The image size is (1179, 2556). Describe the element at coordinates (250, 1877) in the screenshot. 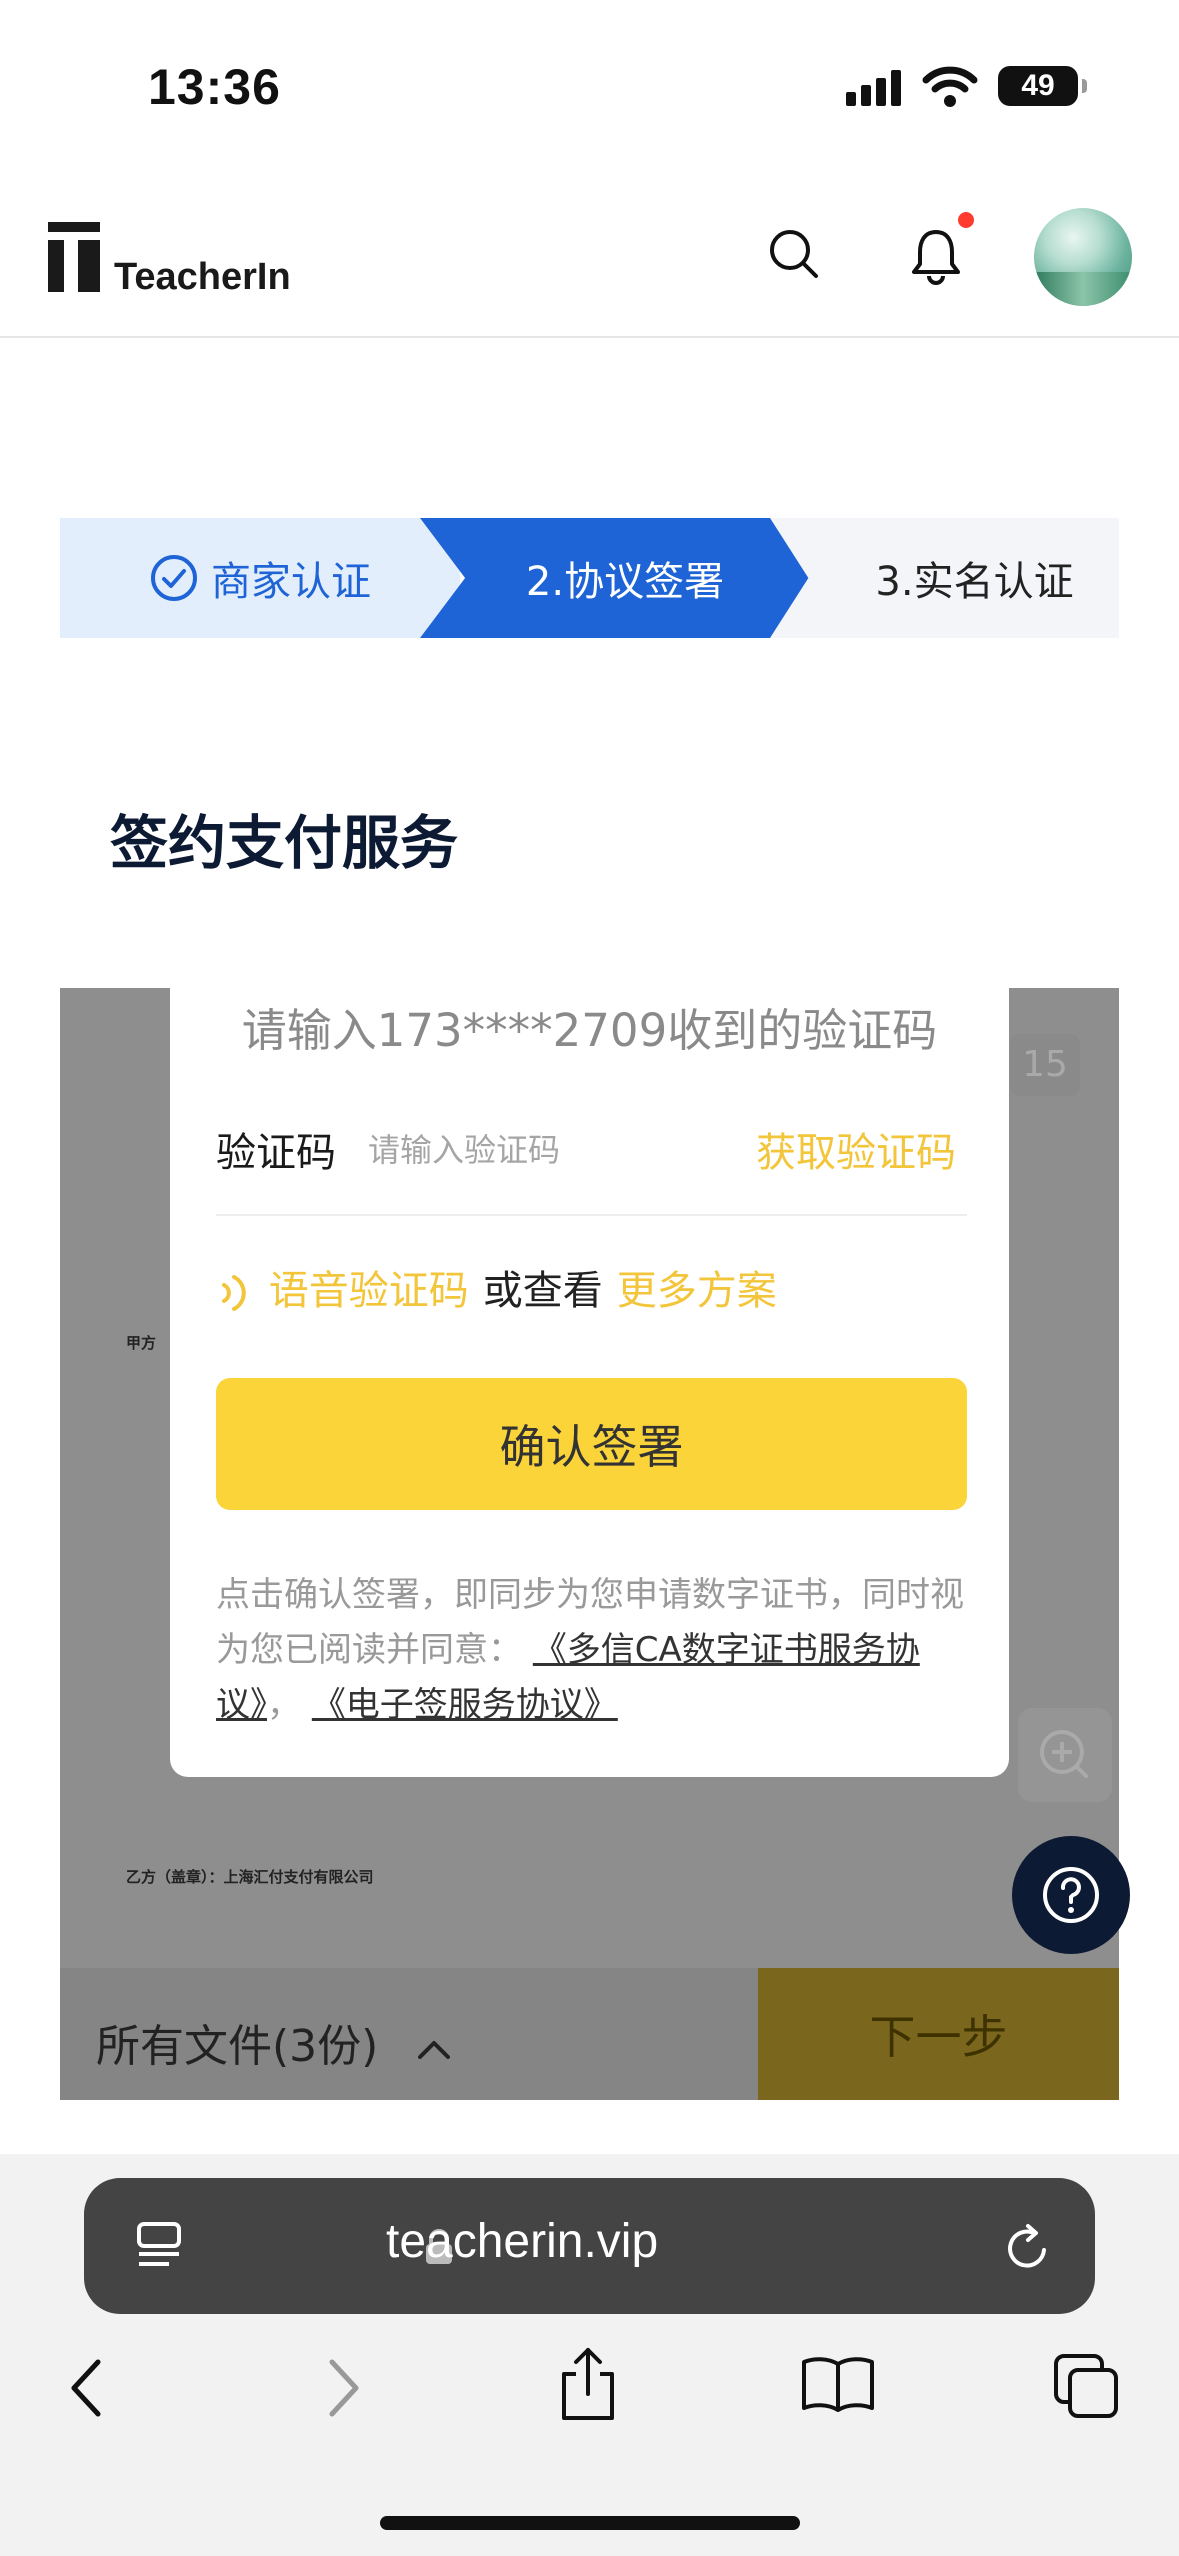

I see `party-b-text: 乙方（盖章）：上海汇付支付有限公司` at that location.